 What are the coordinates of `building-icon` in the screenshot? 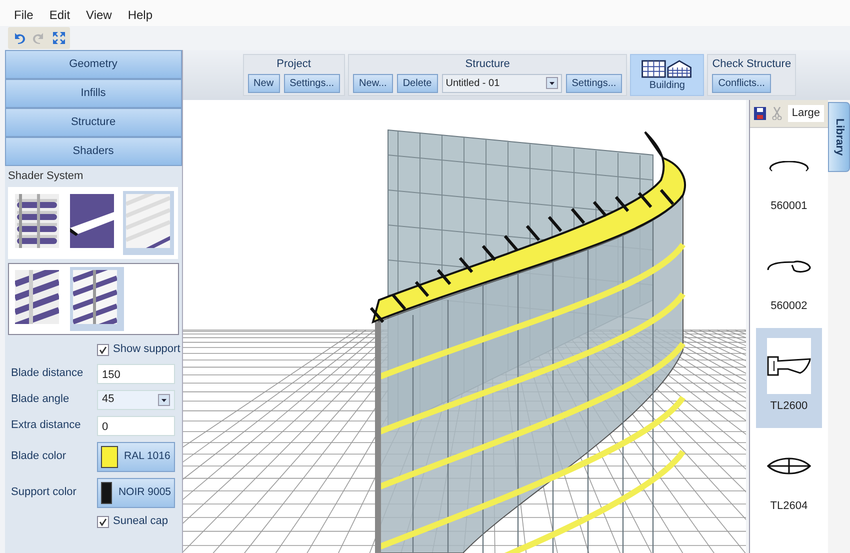 It's located at (667, 68).